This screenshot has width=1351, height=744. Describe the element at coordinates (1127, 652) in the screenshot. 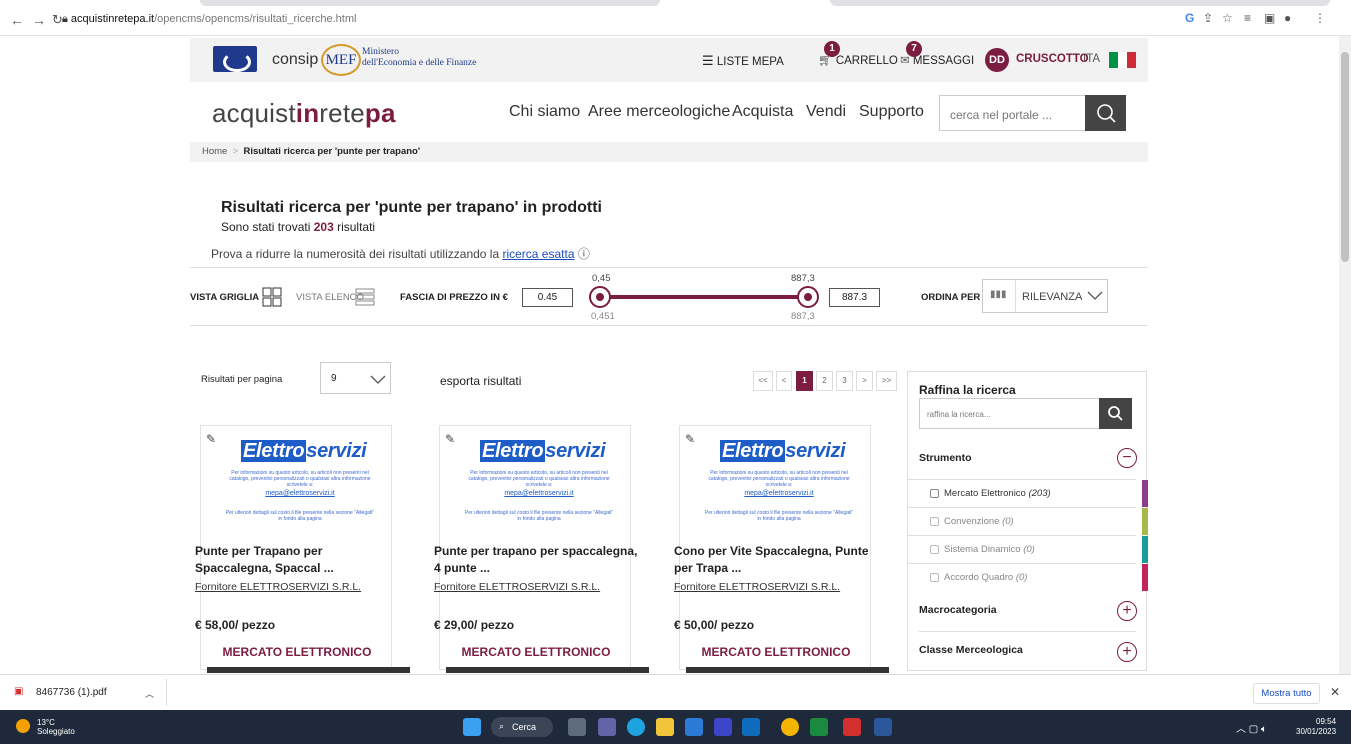

I see `expand-classe-icon: +` at that location.